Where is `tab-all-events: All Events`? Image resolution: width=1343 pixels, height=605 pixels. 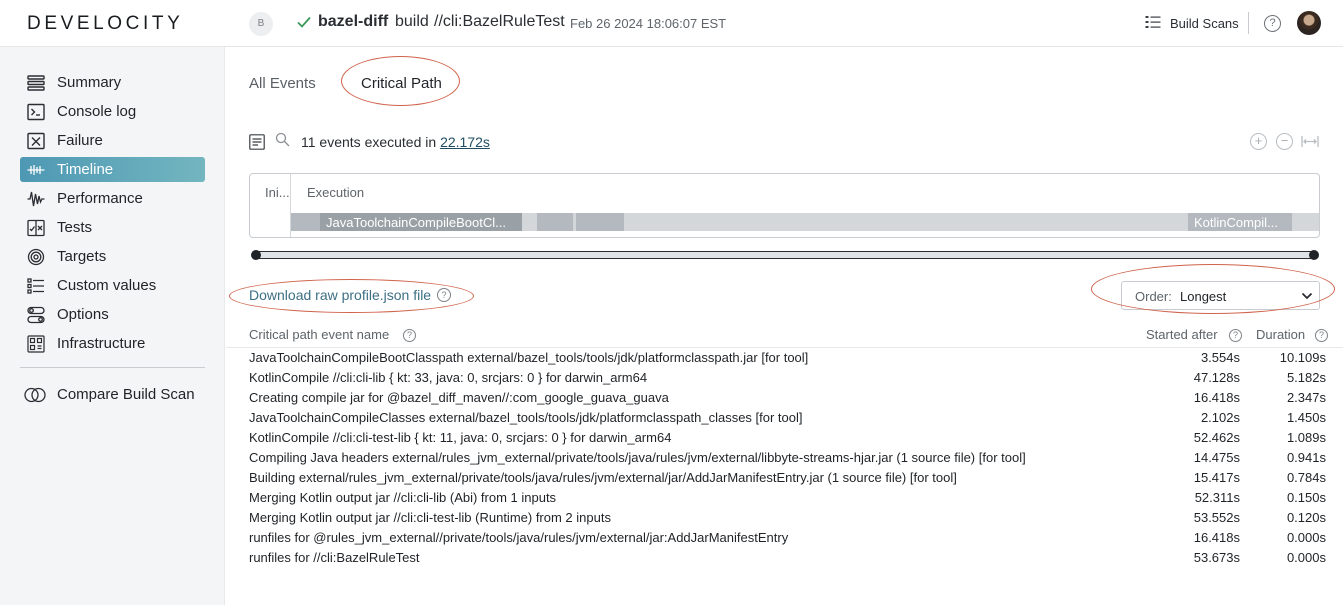
tab-all-events: All Events is located at coordinates (282, 83).